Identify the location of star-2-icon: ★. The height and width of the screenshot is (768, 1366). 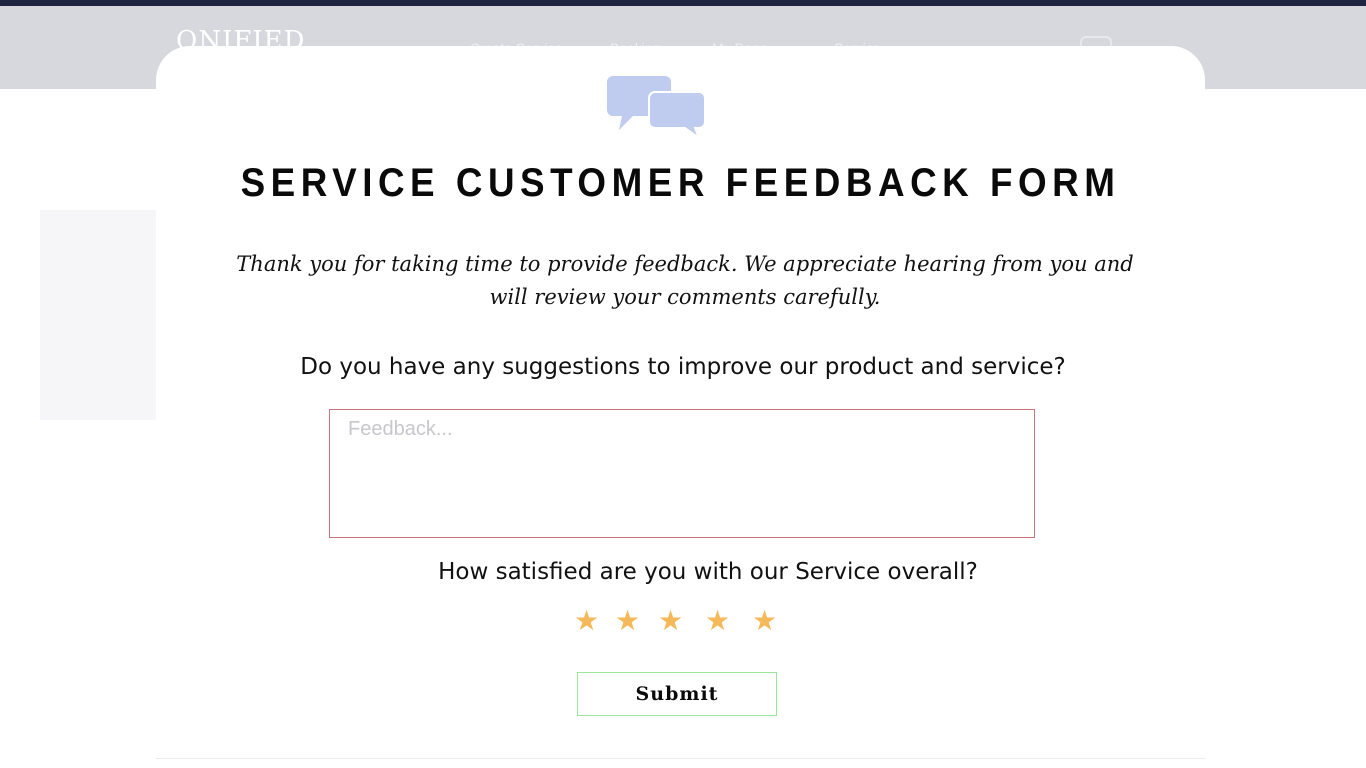
(627, 620).